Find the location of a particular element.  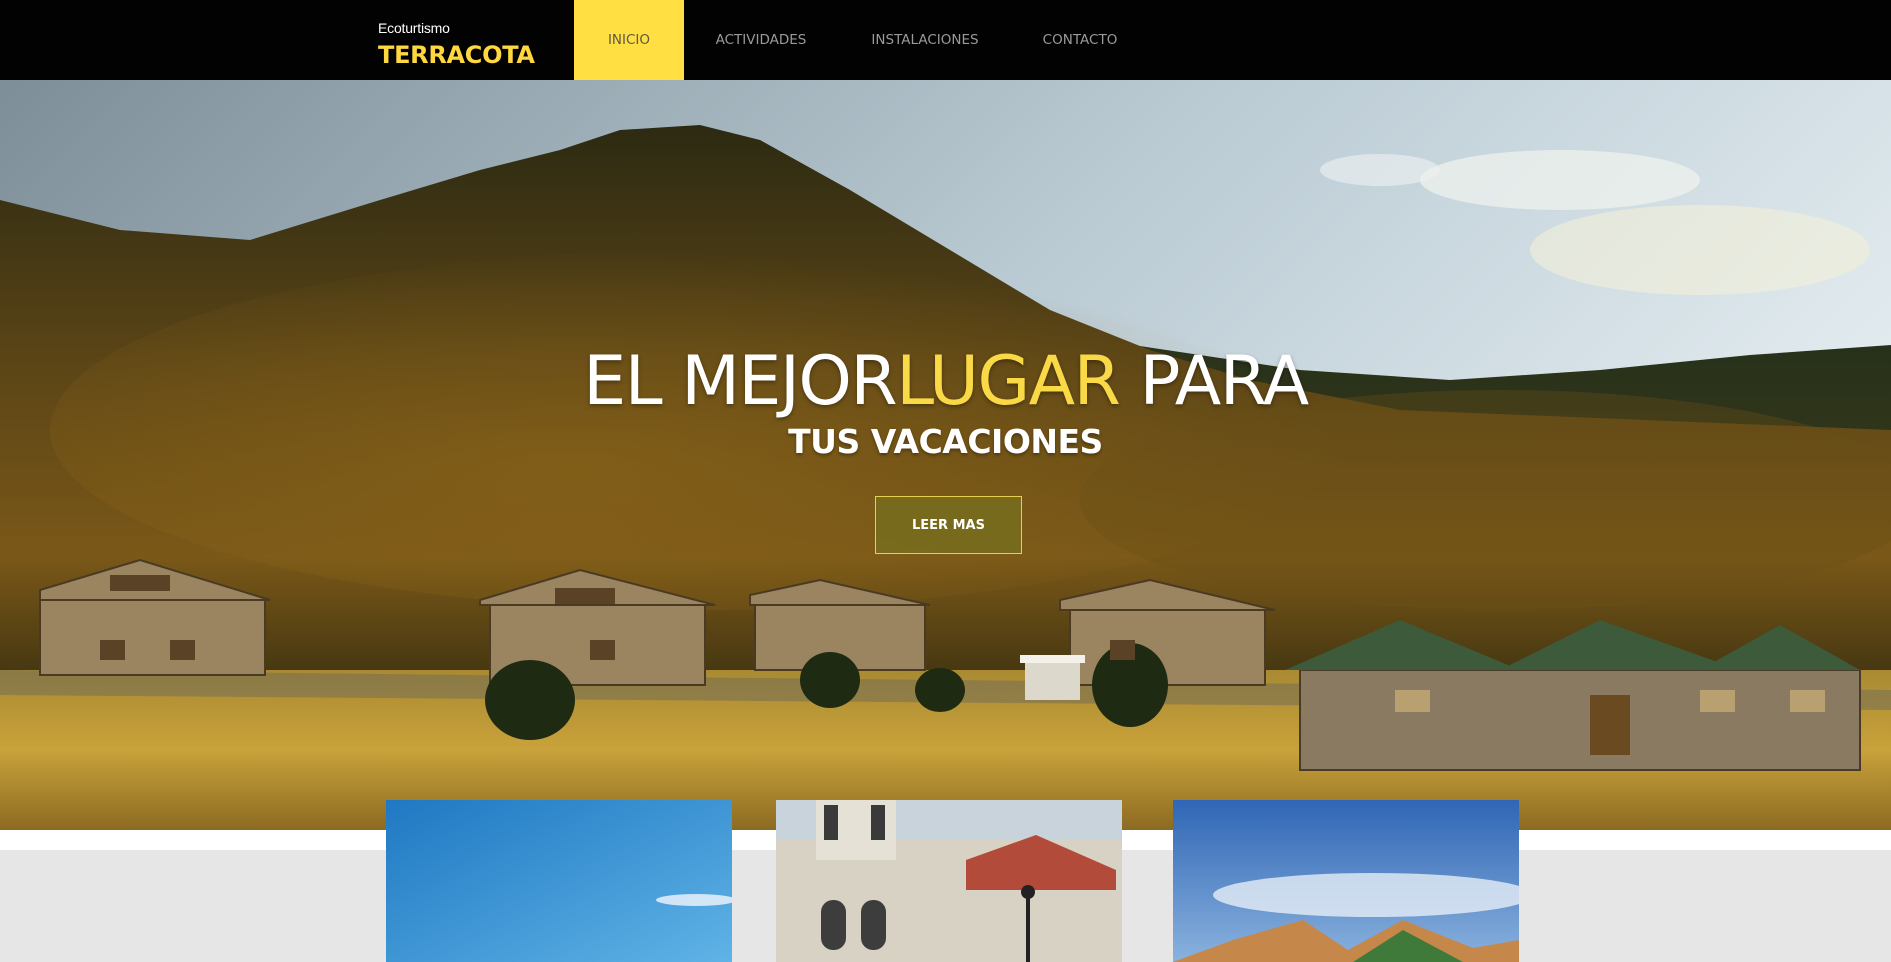

hero-subtitle: TUS VACACIONES is located at coordinates (945, 441).